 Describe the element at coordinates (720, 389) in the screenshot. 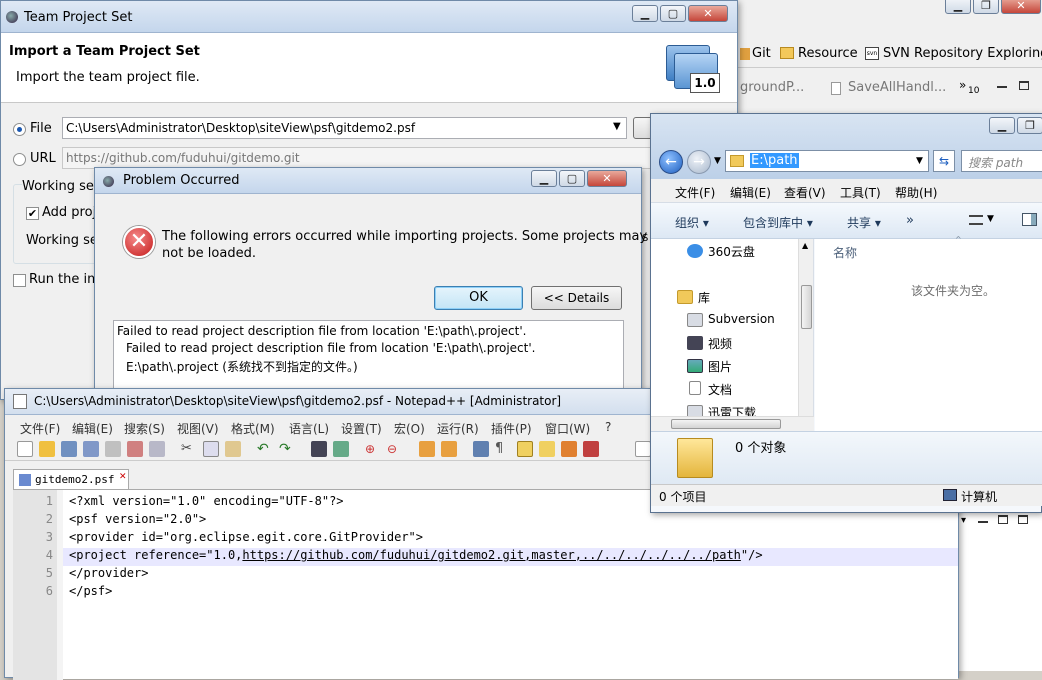

I see `nav-documents: 文档` at that location.